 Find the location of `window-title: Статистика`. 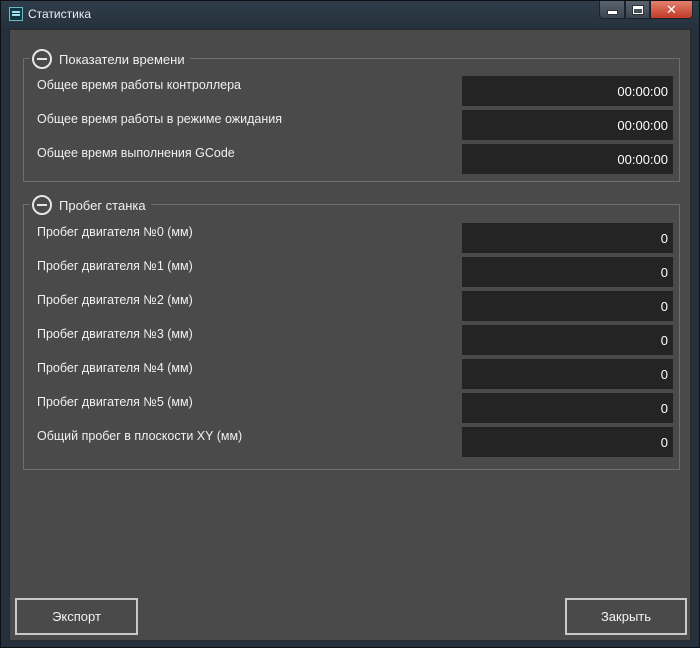

window-title: Статистика is located at coordinates (60, 14).